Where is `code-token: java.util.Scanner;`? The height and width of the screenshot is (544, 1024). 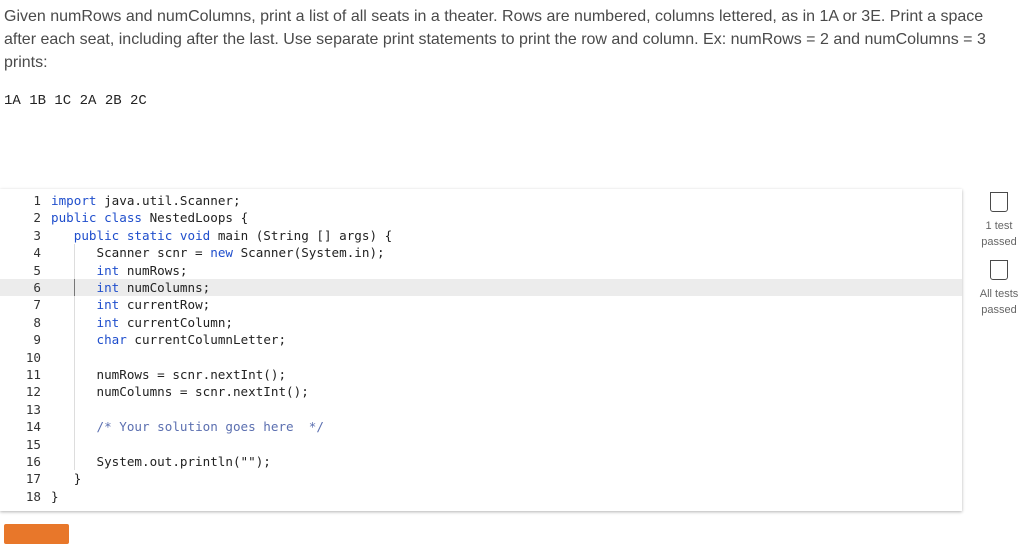 code-token: java.util.Scanner; is located at coordinates (168, 200).